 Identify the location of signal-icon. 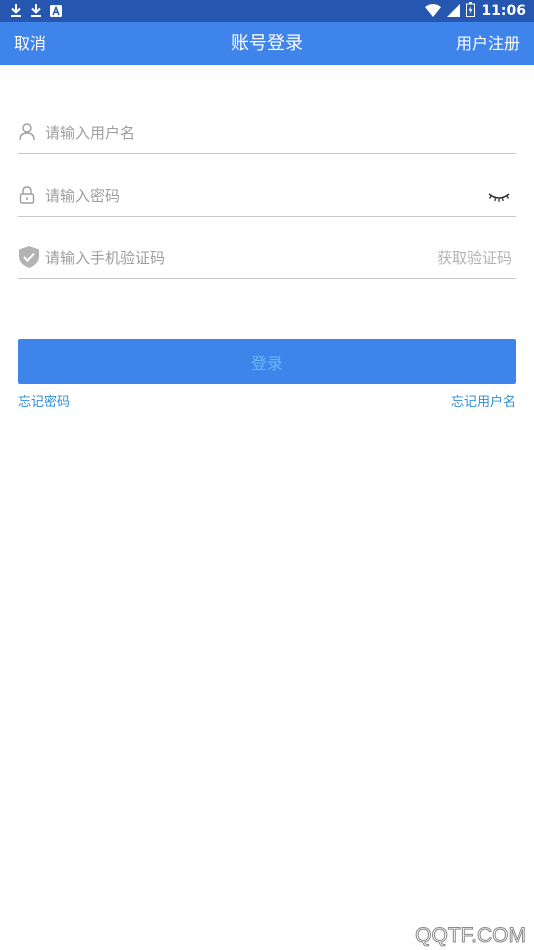
(454, 11).